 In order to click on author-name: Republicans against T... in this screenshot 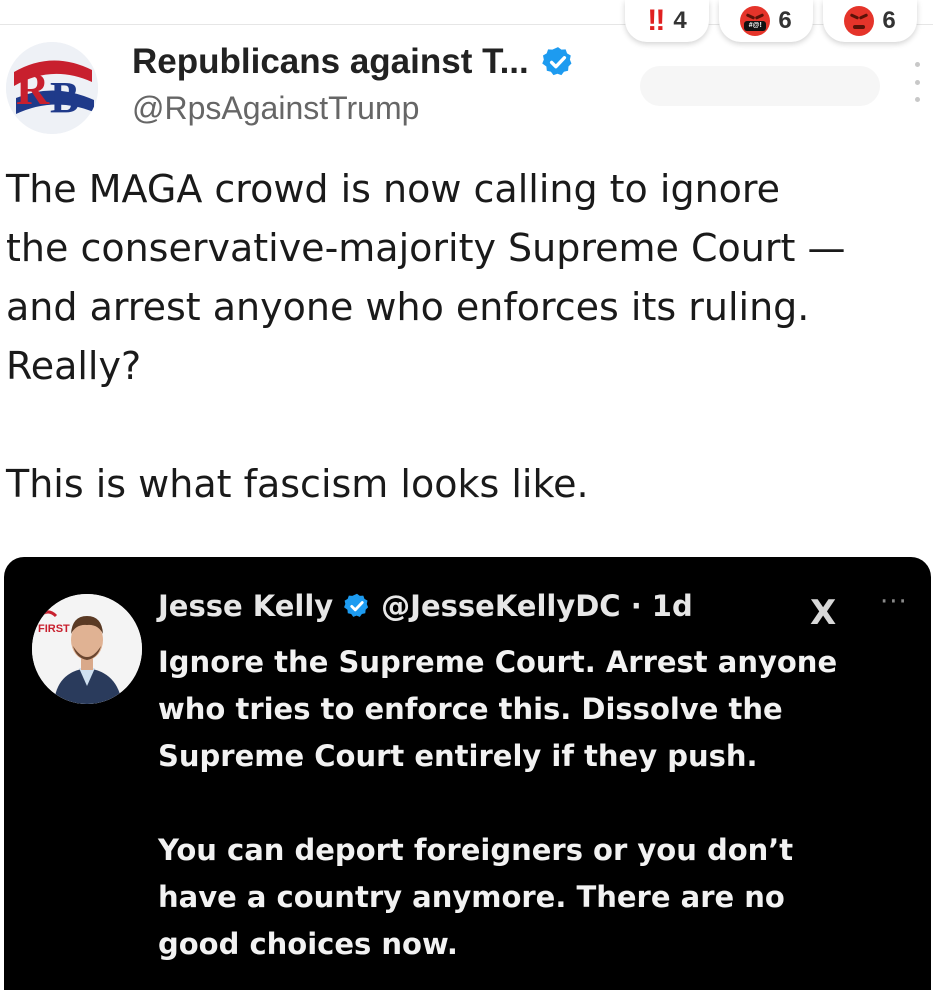, I will do `click(353, 62)`.